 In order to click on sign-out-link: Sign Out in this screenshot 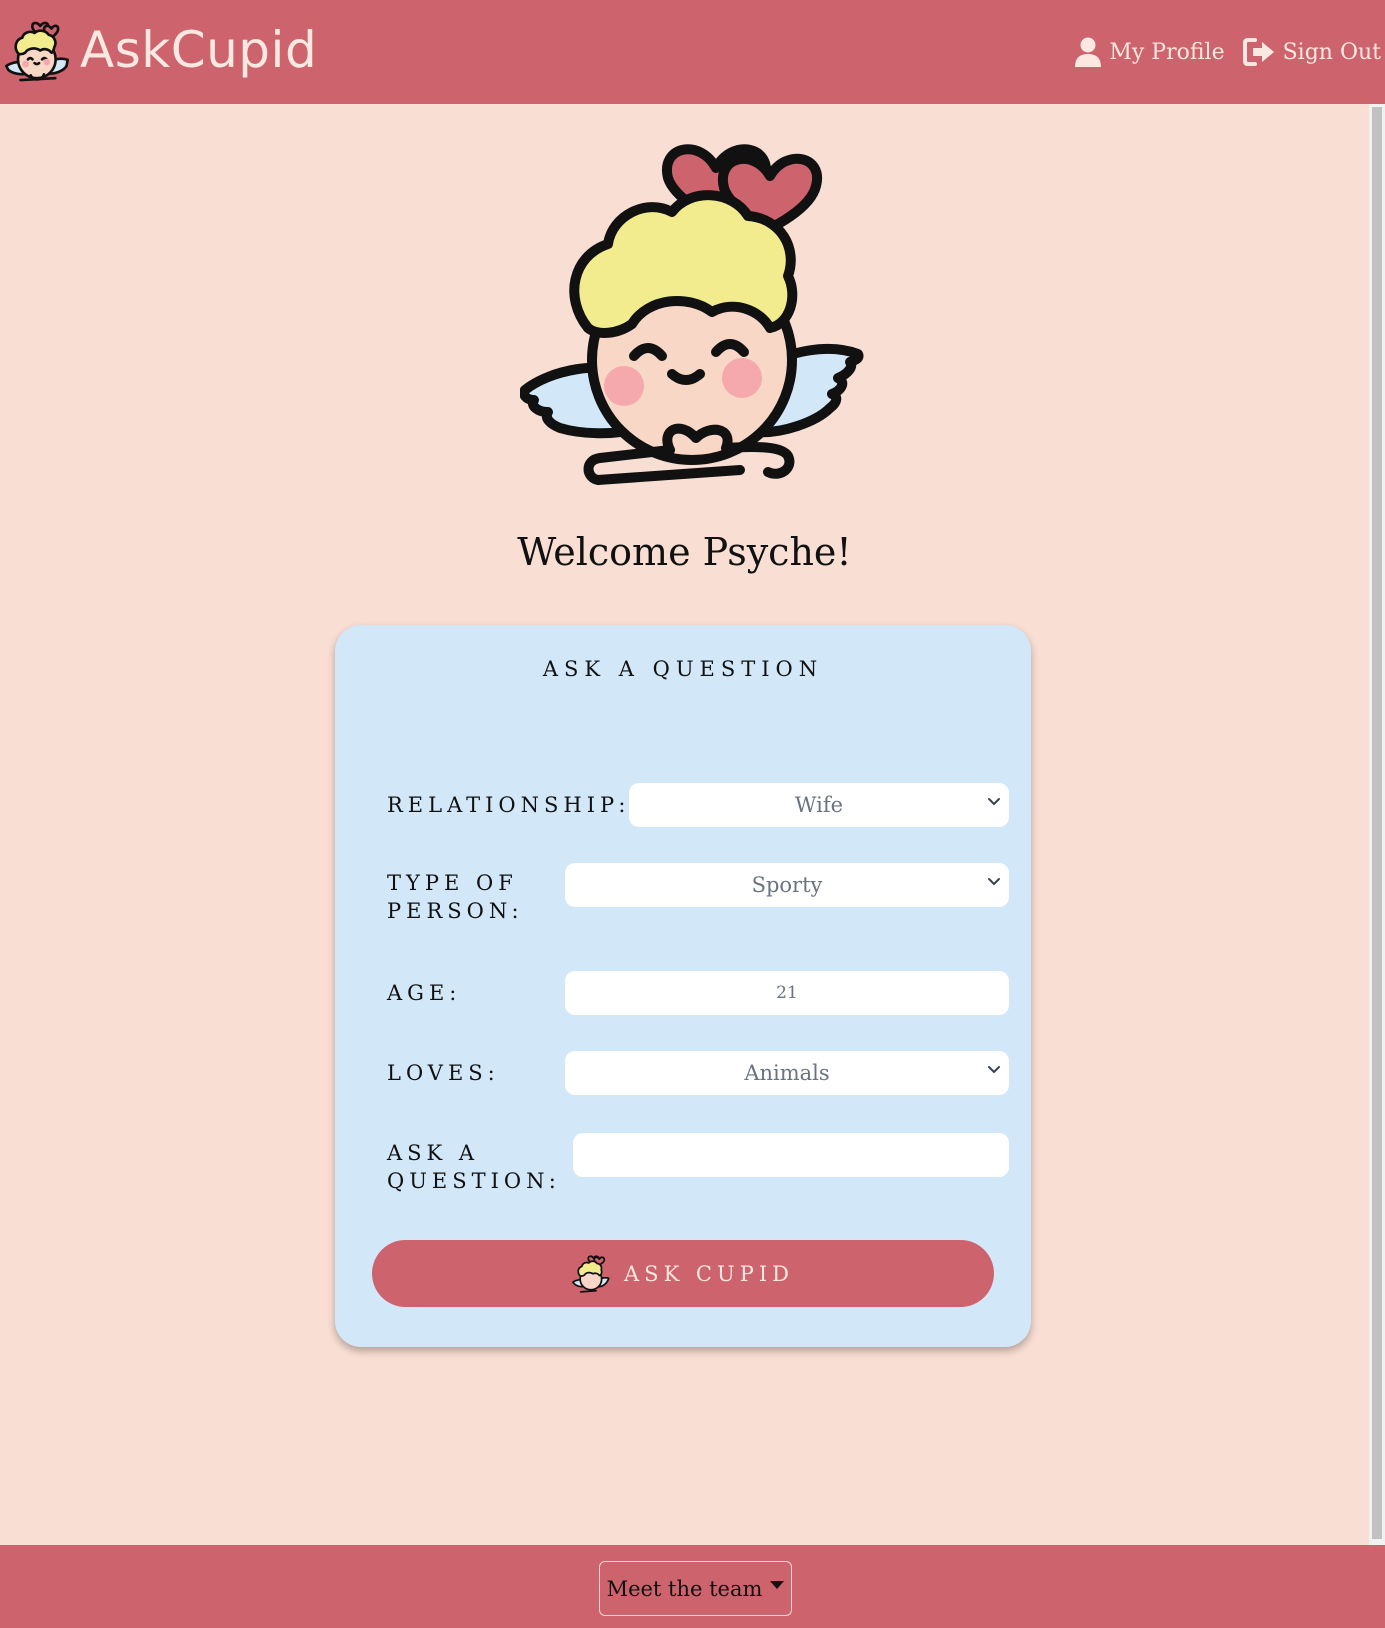, I will do `click(1311, 52)`.